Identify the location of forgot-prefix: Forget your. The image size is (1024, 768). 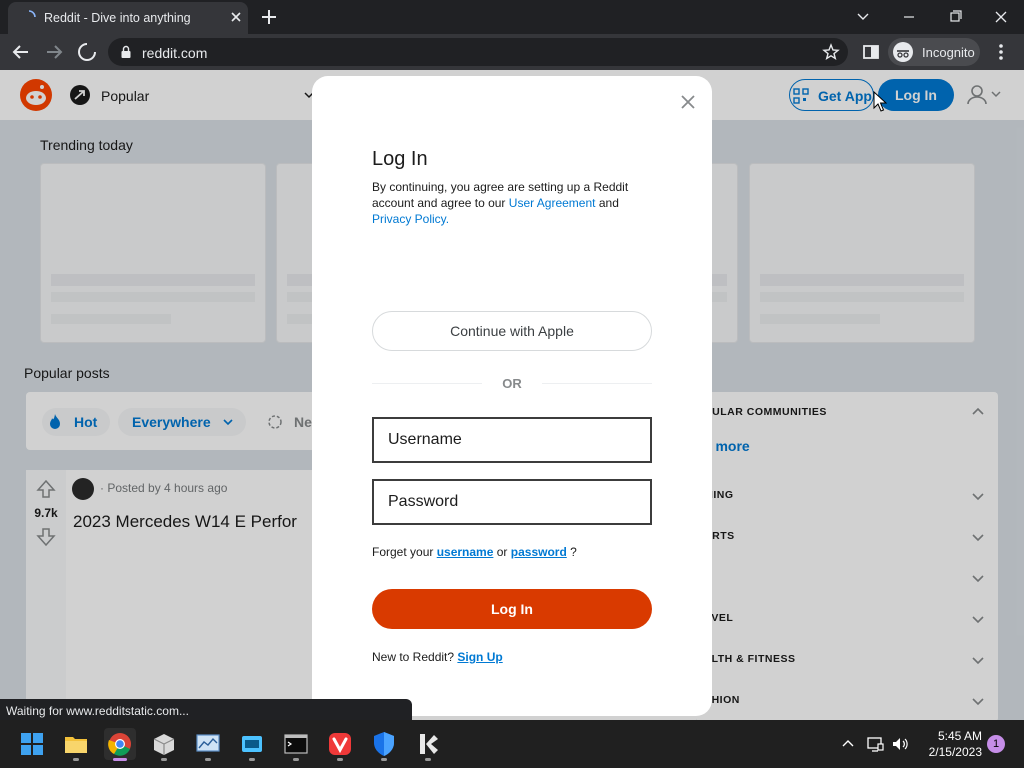
(403, 552).